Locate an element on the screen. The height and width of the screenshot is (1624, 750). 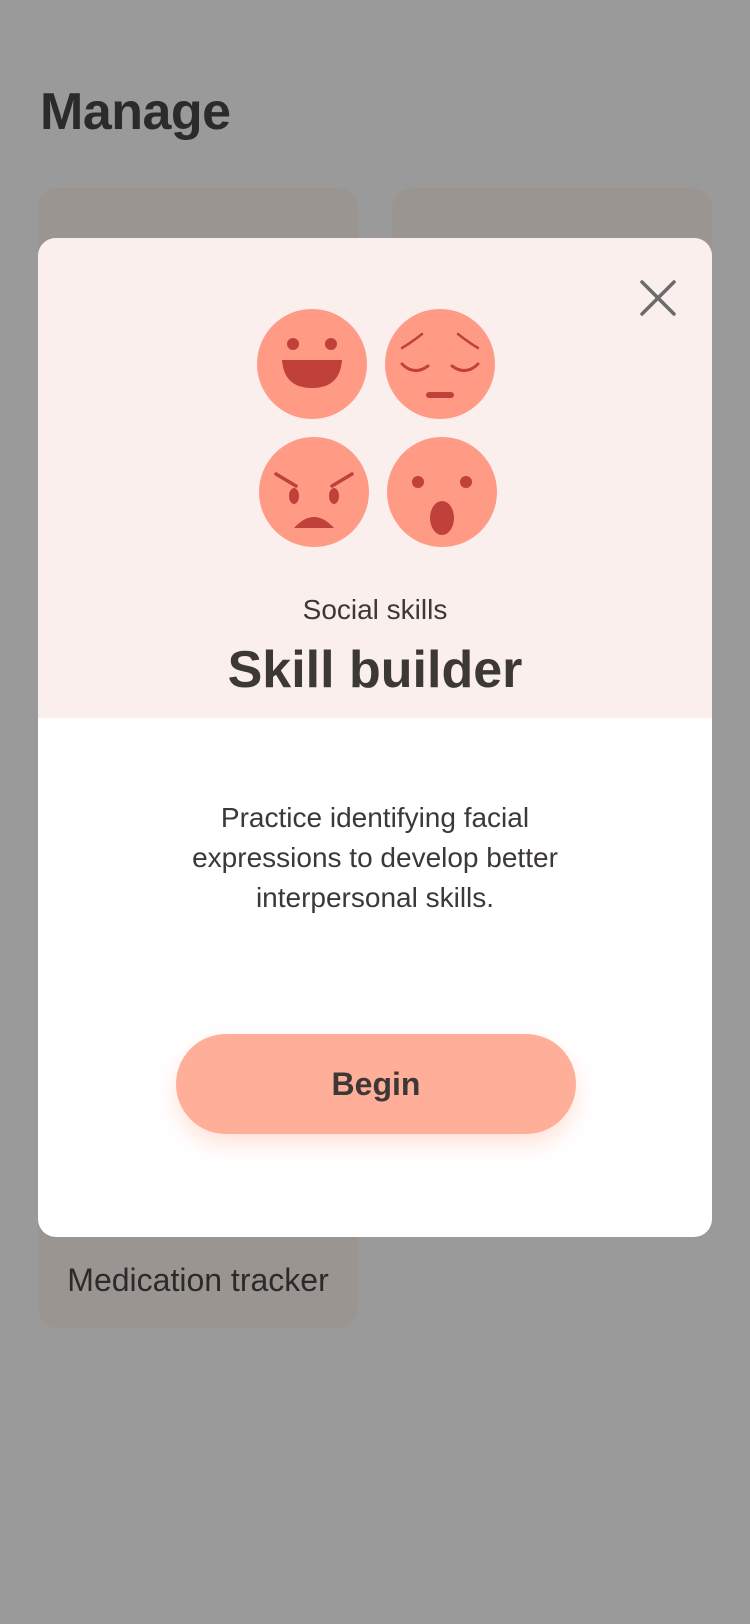
page-title: Manage is located at coordinates (135, 112).